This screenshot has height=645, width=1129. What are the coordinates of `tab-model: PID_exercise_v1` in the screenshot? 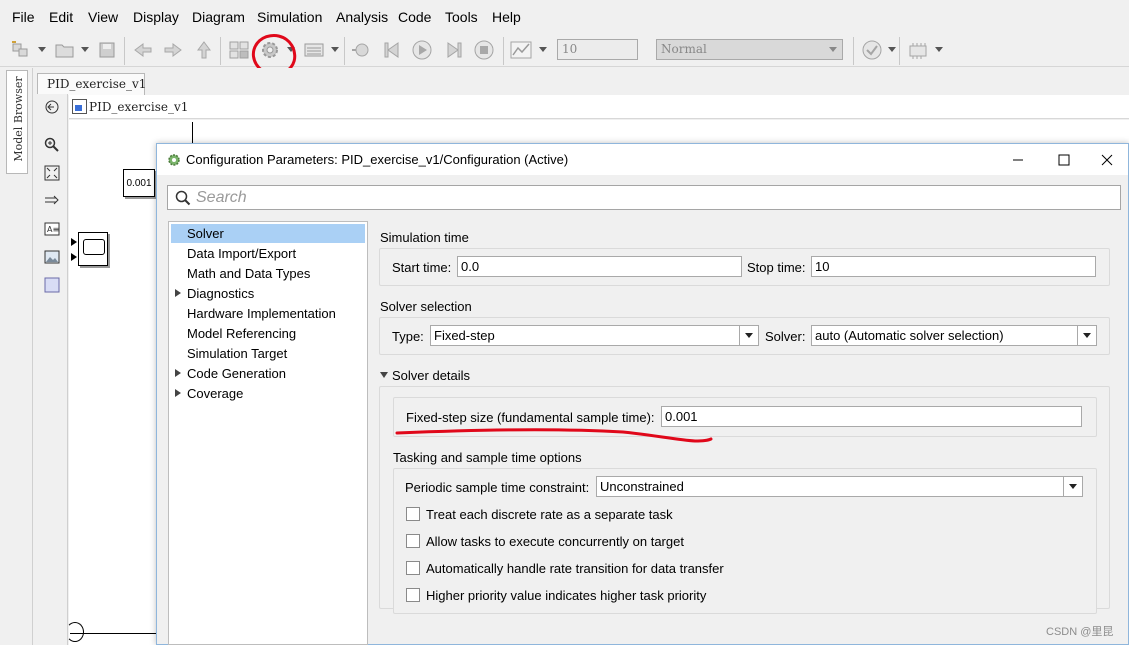 It's located at (91, 84).